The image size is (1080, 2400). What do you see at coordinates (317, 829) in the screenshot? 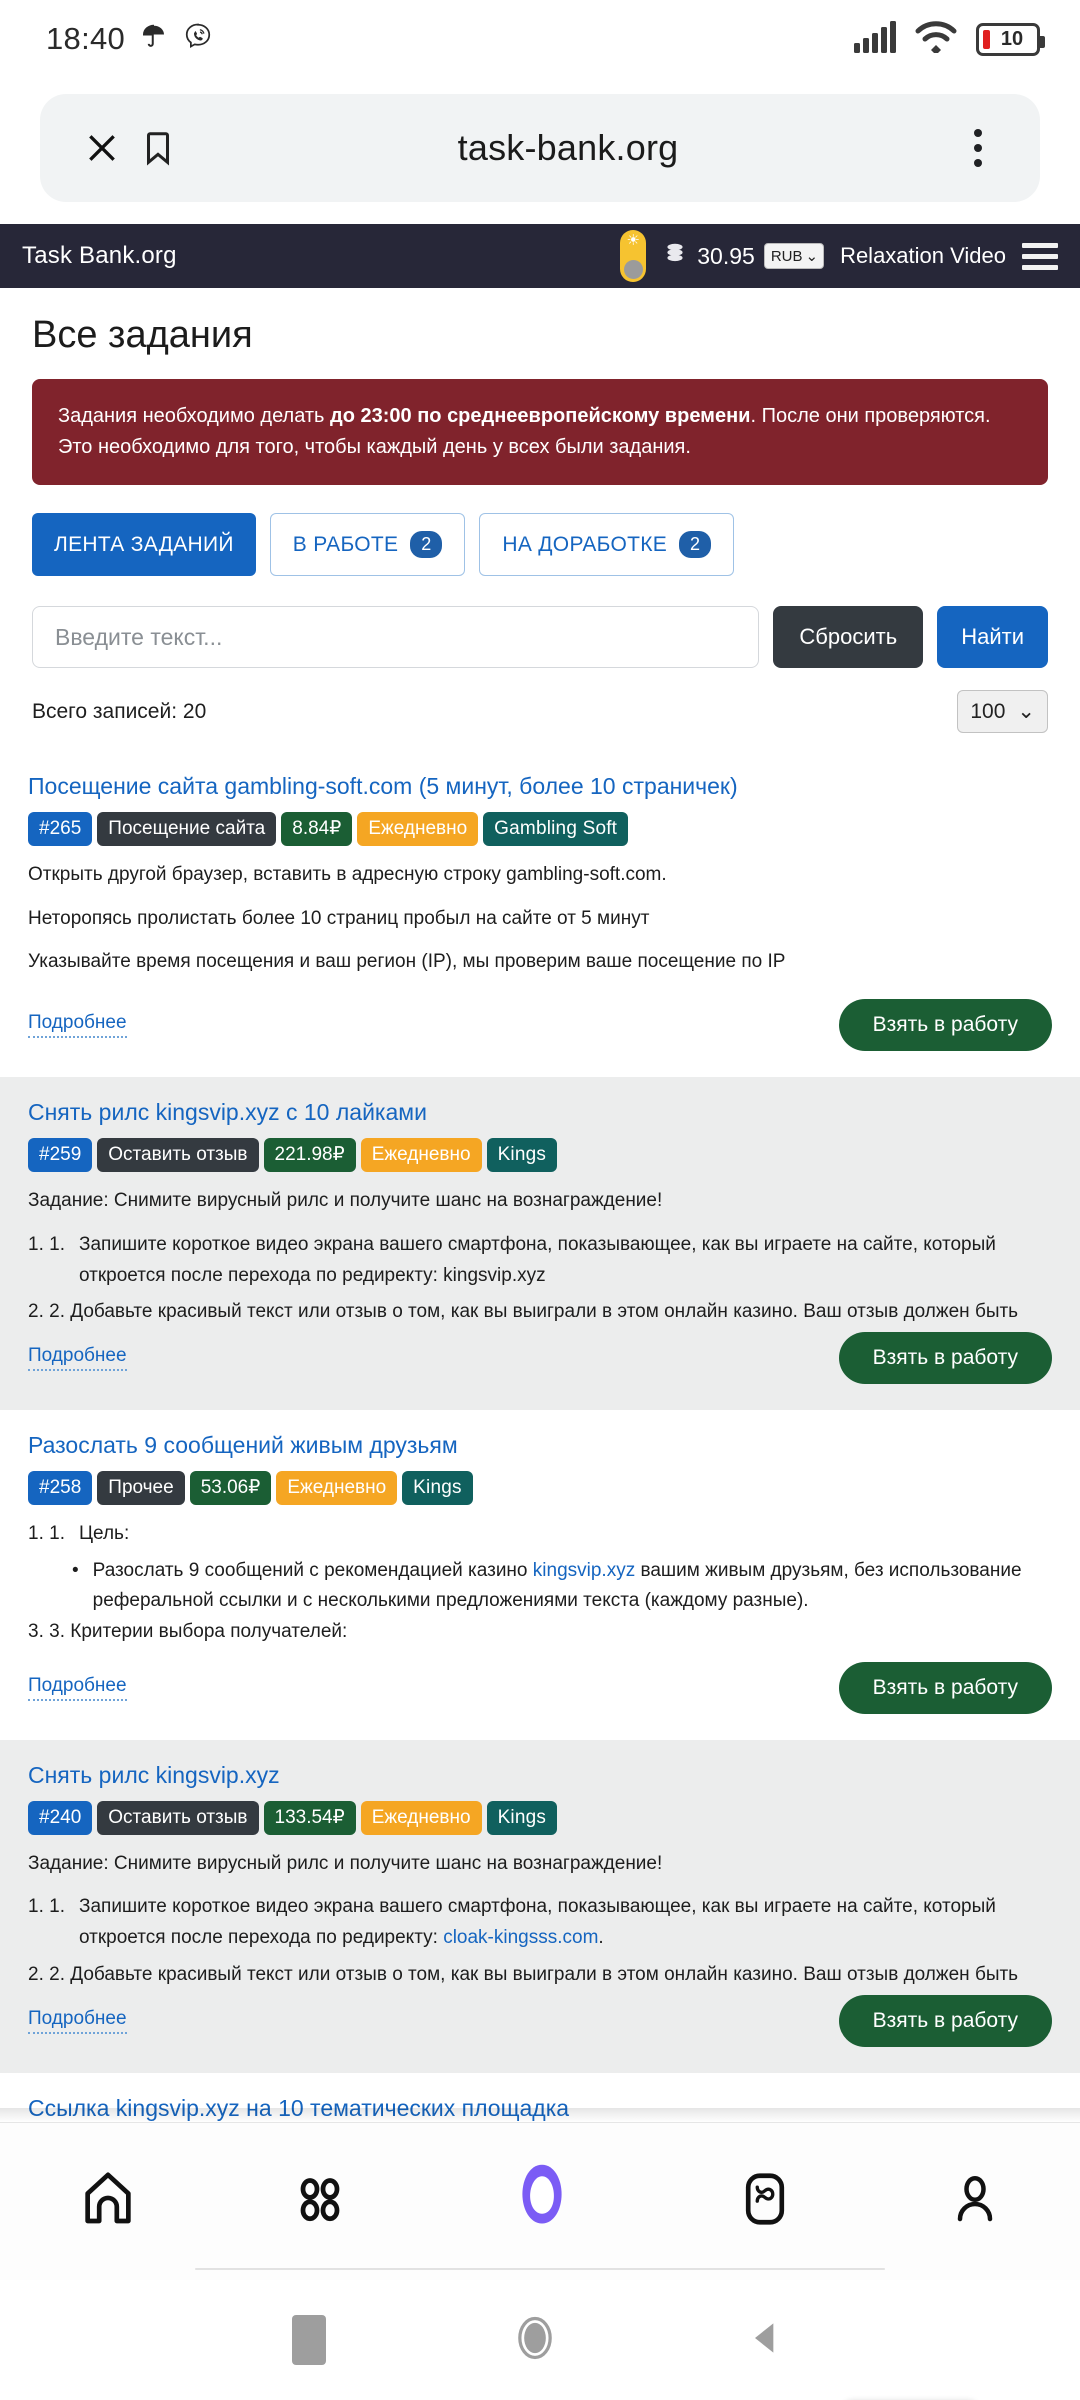
I see `chip-payout: 8.84₽` at bounding box center [317, 829].